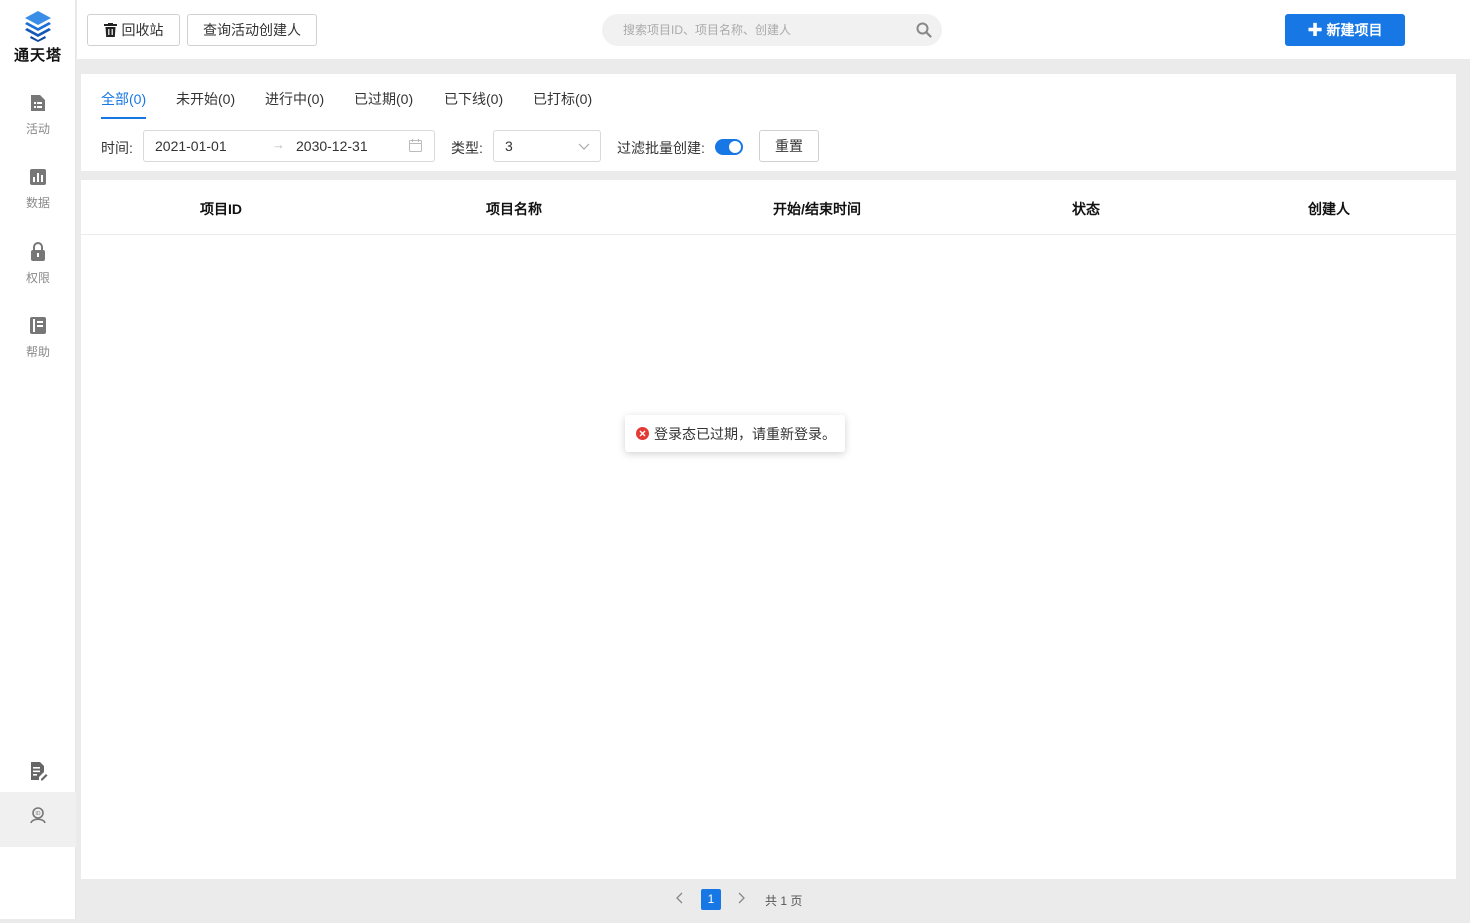 This screenshot has width=1470, height=923. I want to click on top-toolbar: 回收站 查询活动创建人 ✚ 新建项目, so click(773, 29).